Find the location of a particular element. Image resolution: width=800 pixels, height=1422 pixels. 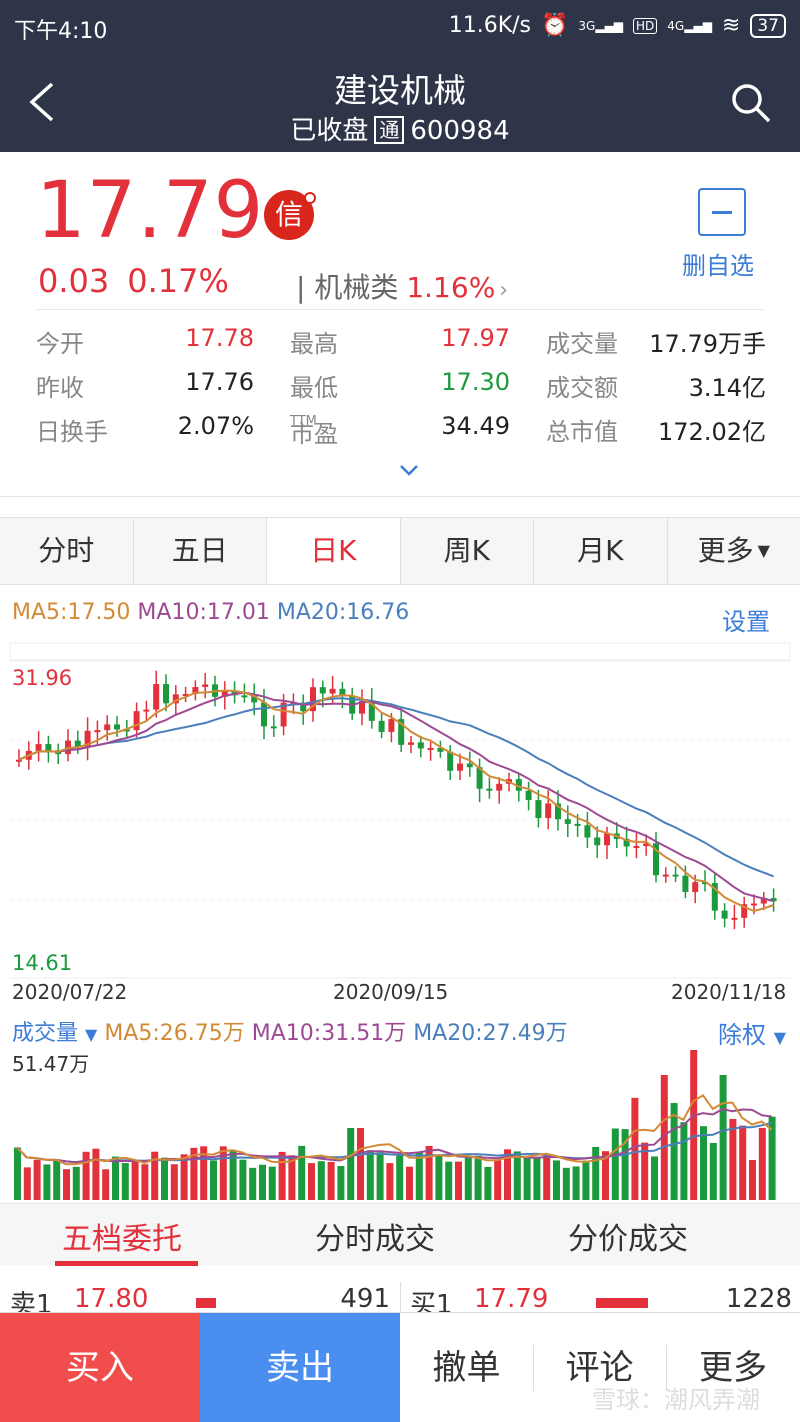

date-mid-label: 2020/09/15 is located at coordinates (390, 992).